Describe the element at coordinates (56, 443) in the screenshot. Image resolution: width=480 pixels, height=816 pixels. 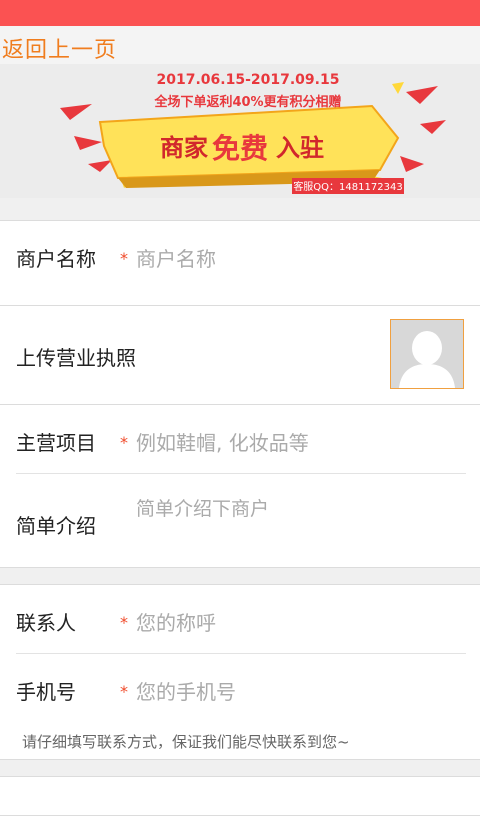
I see `main-business-label: 主营项目` at that location.